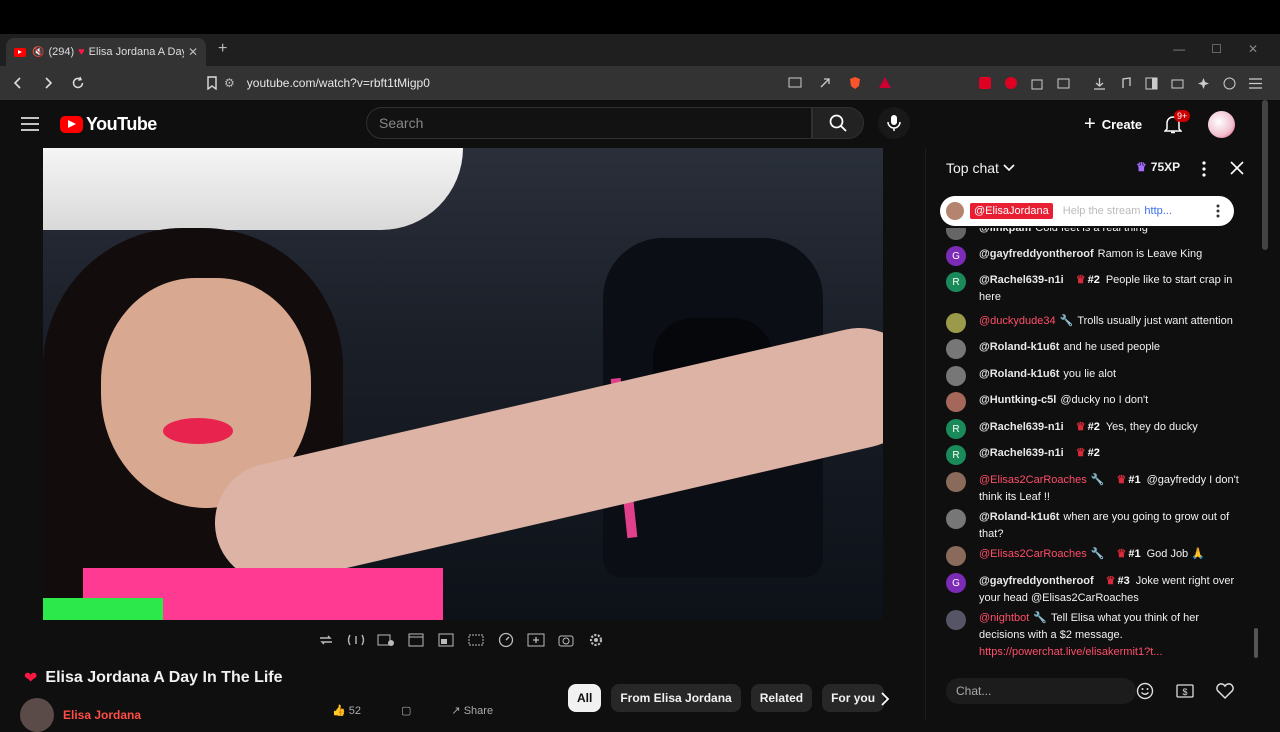 The height and width of the screenshot is (732, 1280). I want to click on forward-icon, so click(48, 83).